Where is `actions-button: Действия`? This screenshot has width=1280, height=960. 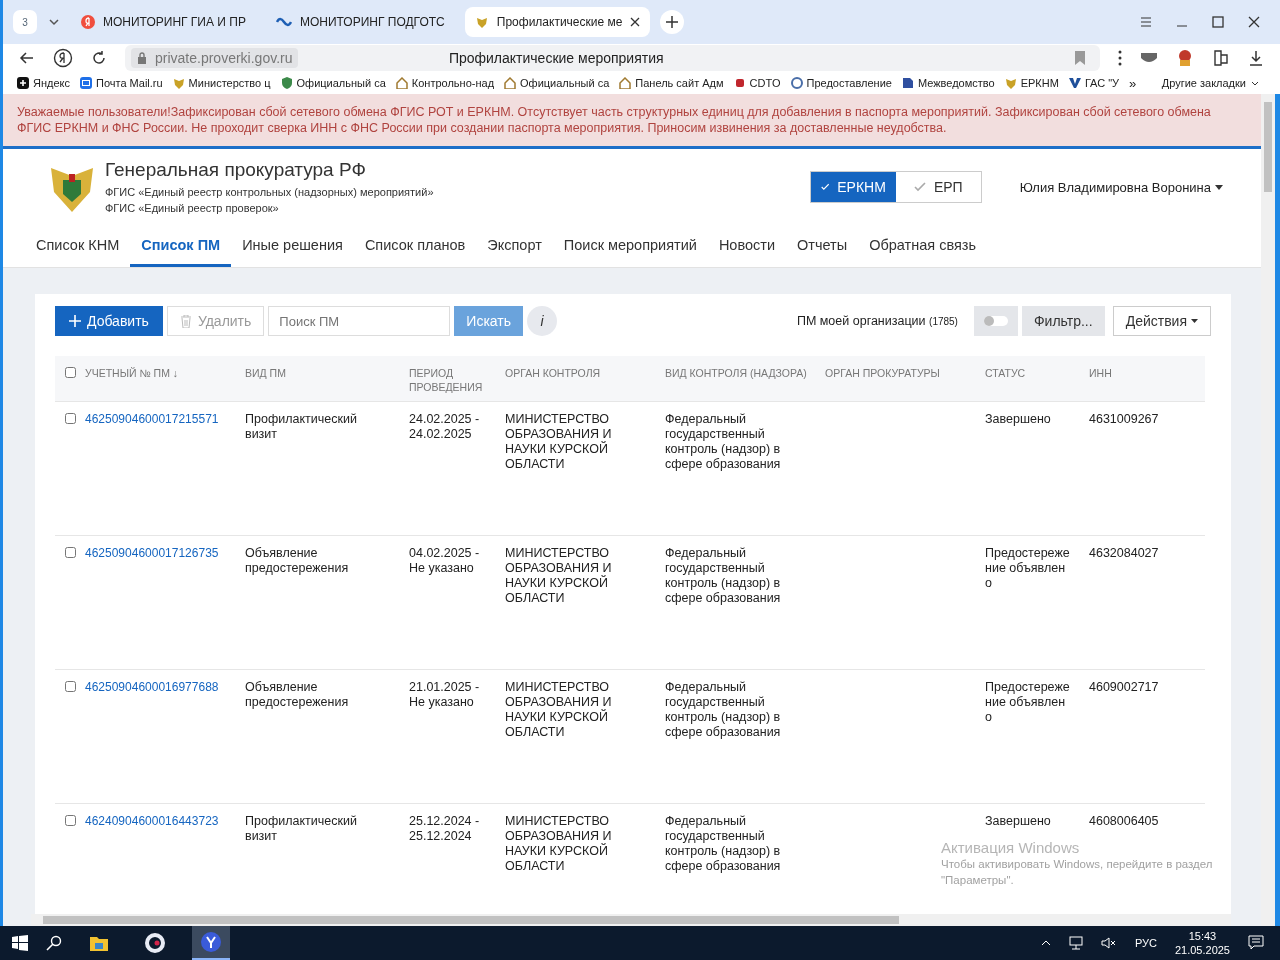 actions-button: Действия is located at coordinates (1161, 321).